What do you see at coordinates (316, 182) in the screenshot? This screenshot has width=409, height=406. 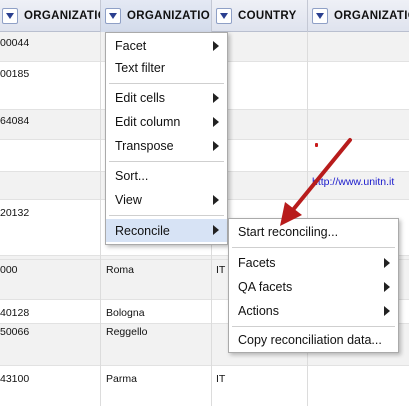 I see `annotation-arrow-icon` at bounding box center [316, 182].